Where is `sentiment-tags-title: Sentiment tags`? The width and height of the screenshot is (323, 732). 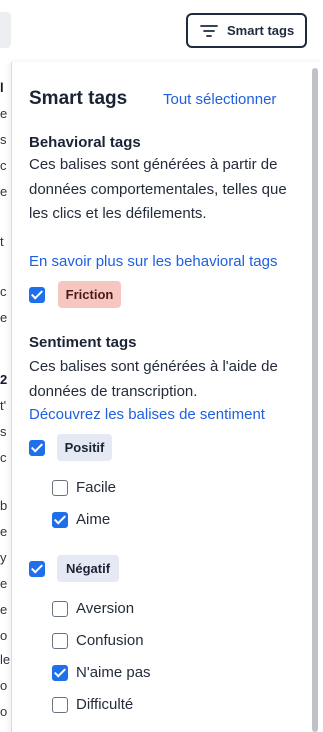 sentiment-tags-title: Sentiment tags is located at coordinates (83, 342).